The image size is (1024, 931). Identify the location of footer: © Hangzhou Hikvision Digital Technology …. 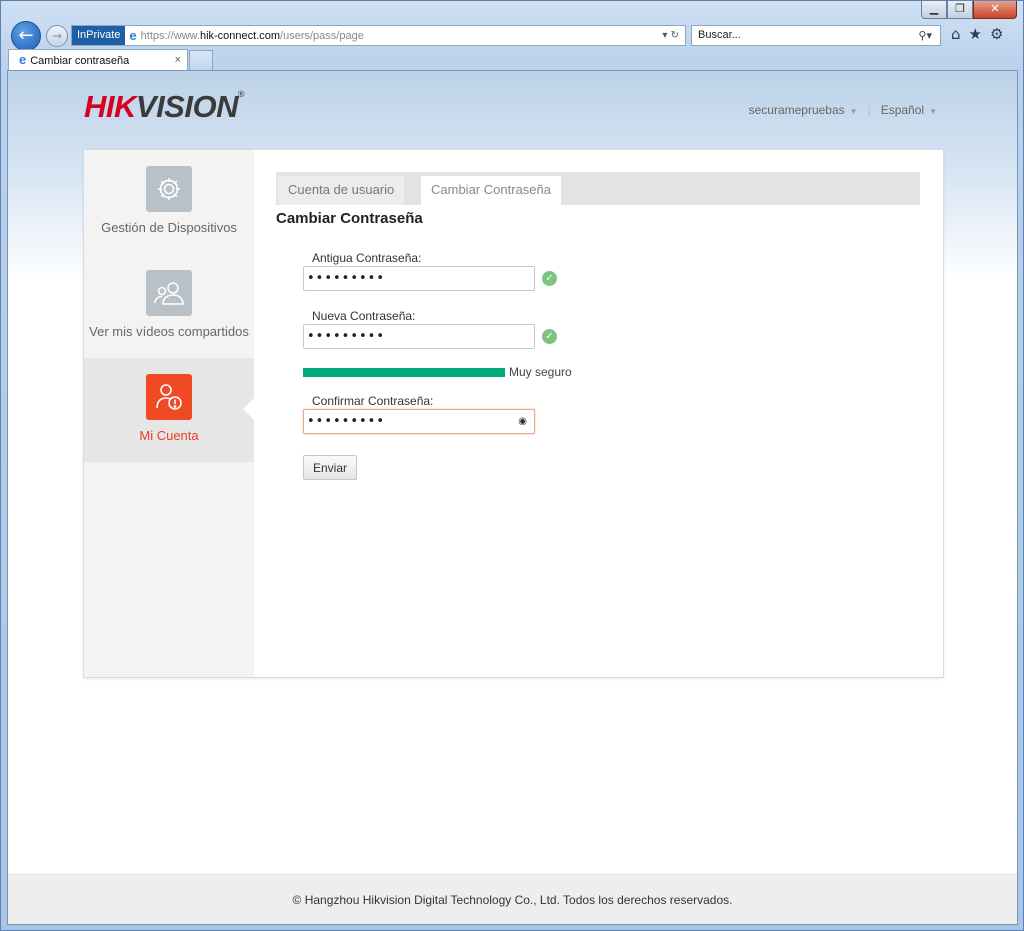
(512, 899).